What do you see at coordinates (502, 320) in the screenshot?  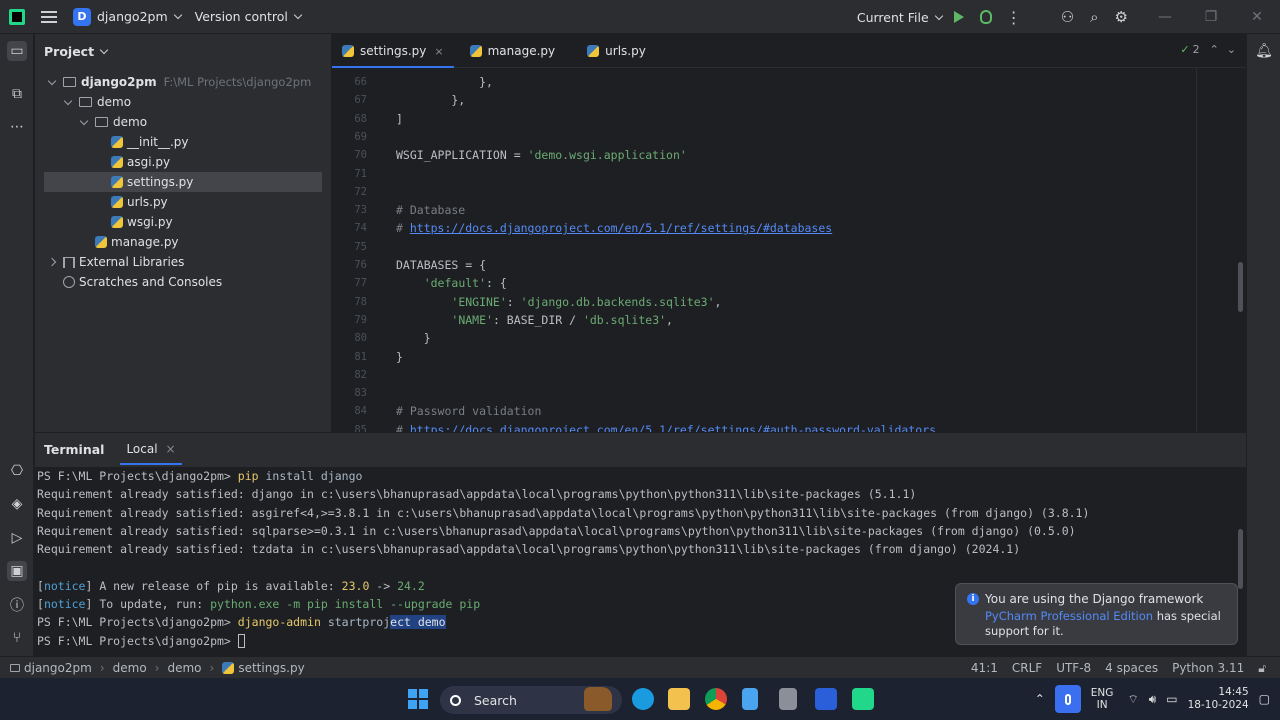 I see `code-line: 79 'NAME': BASE_DIR / 'db.sqlite3',` at bounding box center [502, 320].